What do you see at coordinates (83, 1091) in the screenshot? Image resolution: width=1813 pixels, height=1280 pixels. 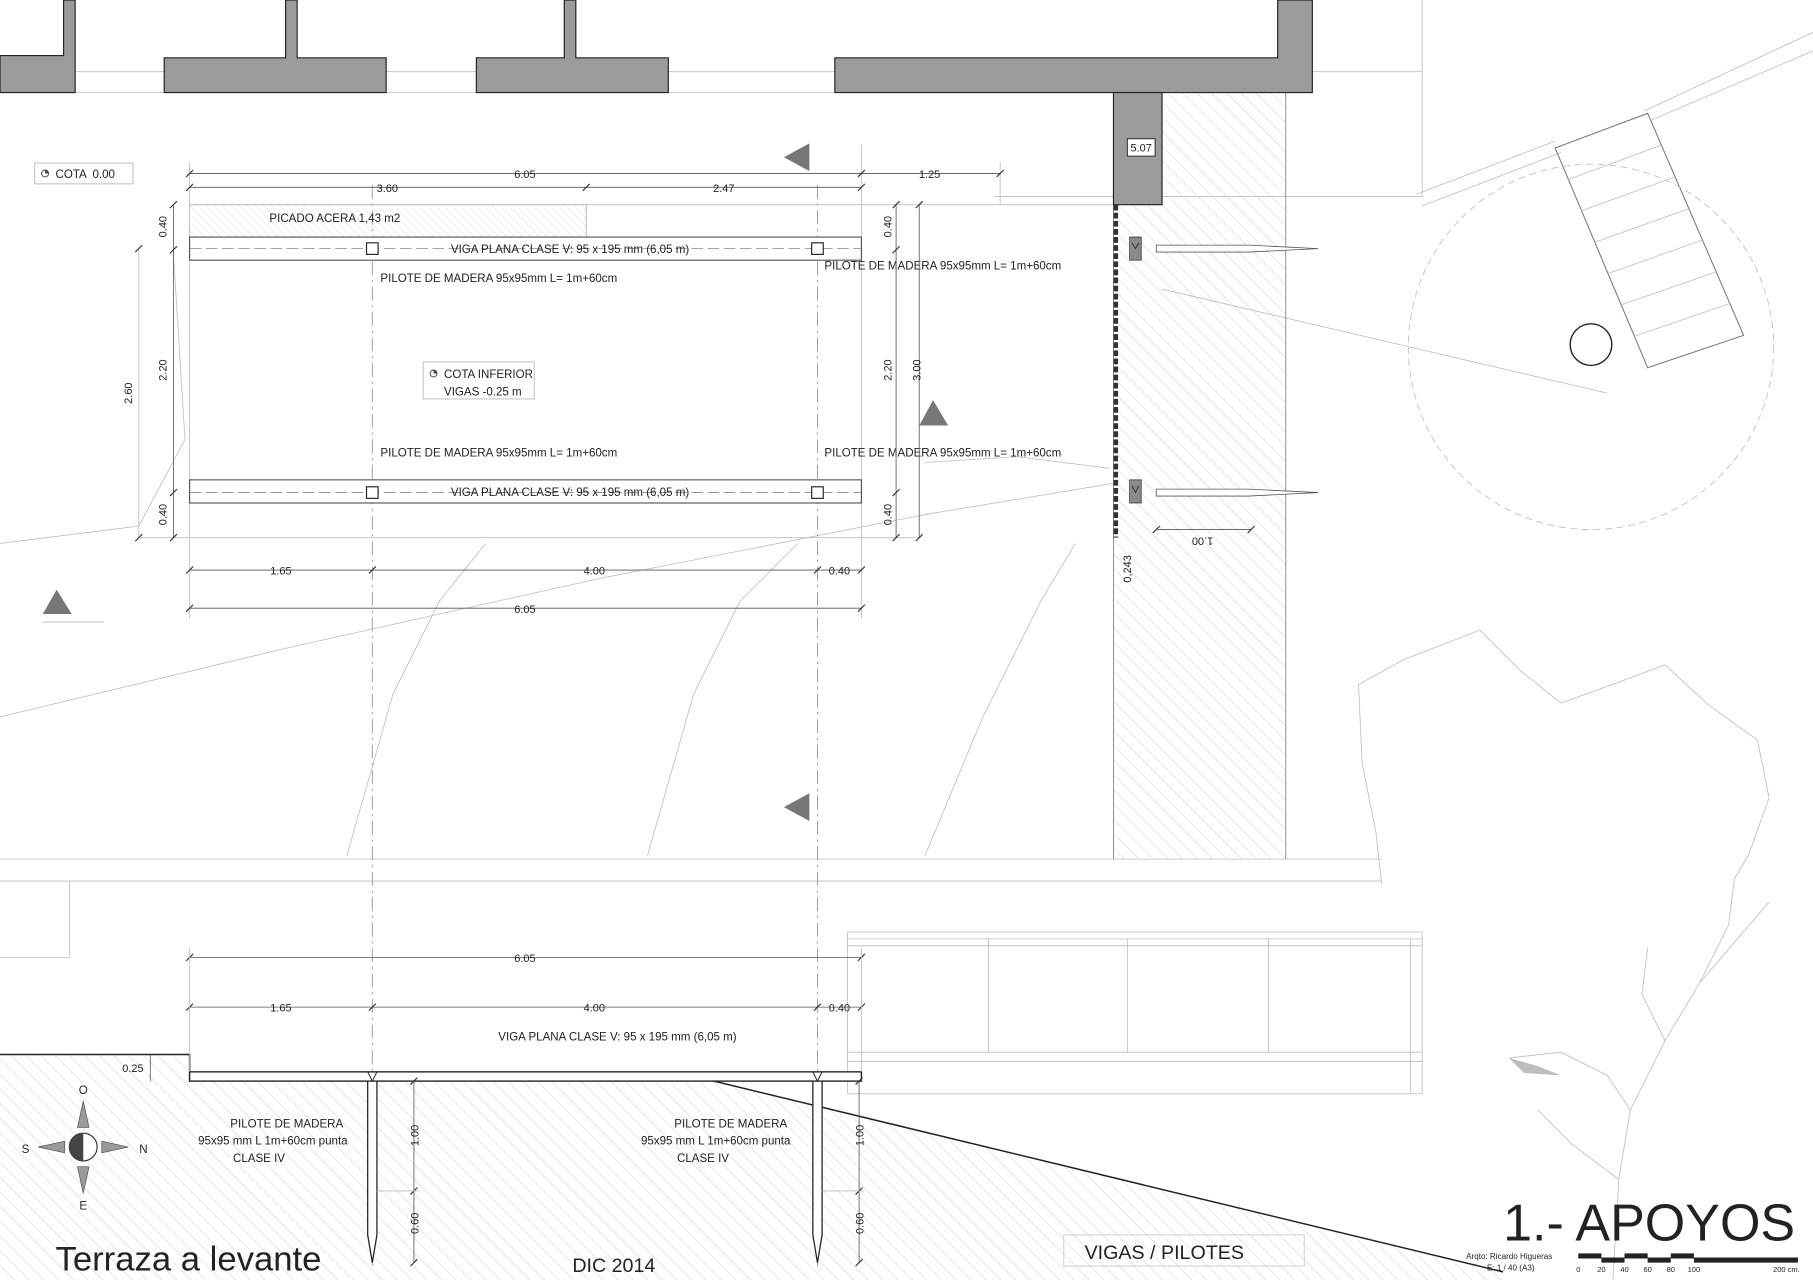 I see `compass-label-top: O` at bounding box center [83, 1091].